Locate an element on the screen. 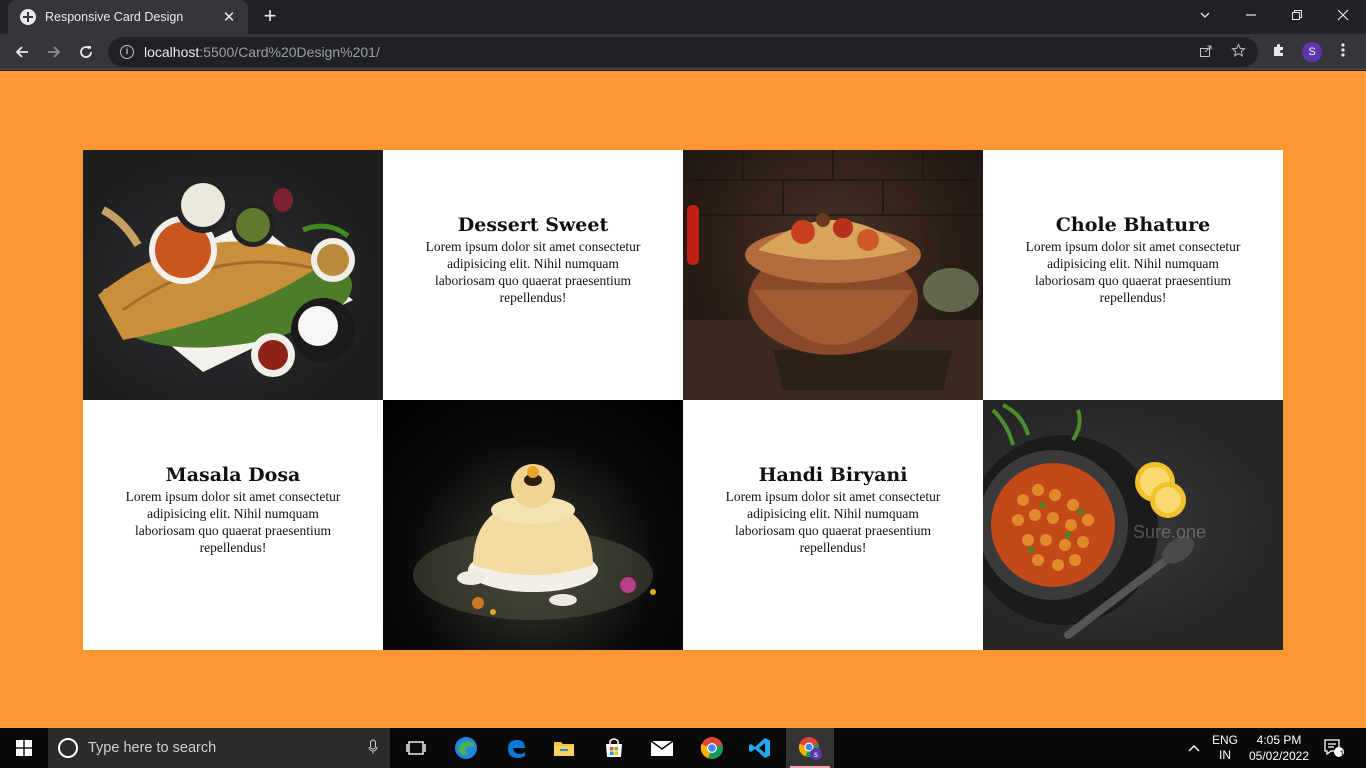 The height and width of the screenshot is (768, 1366). globe-icon is located at coordinates (28, 17).